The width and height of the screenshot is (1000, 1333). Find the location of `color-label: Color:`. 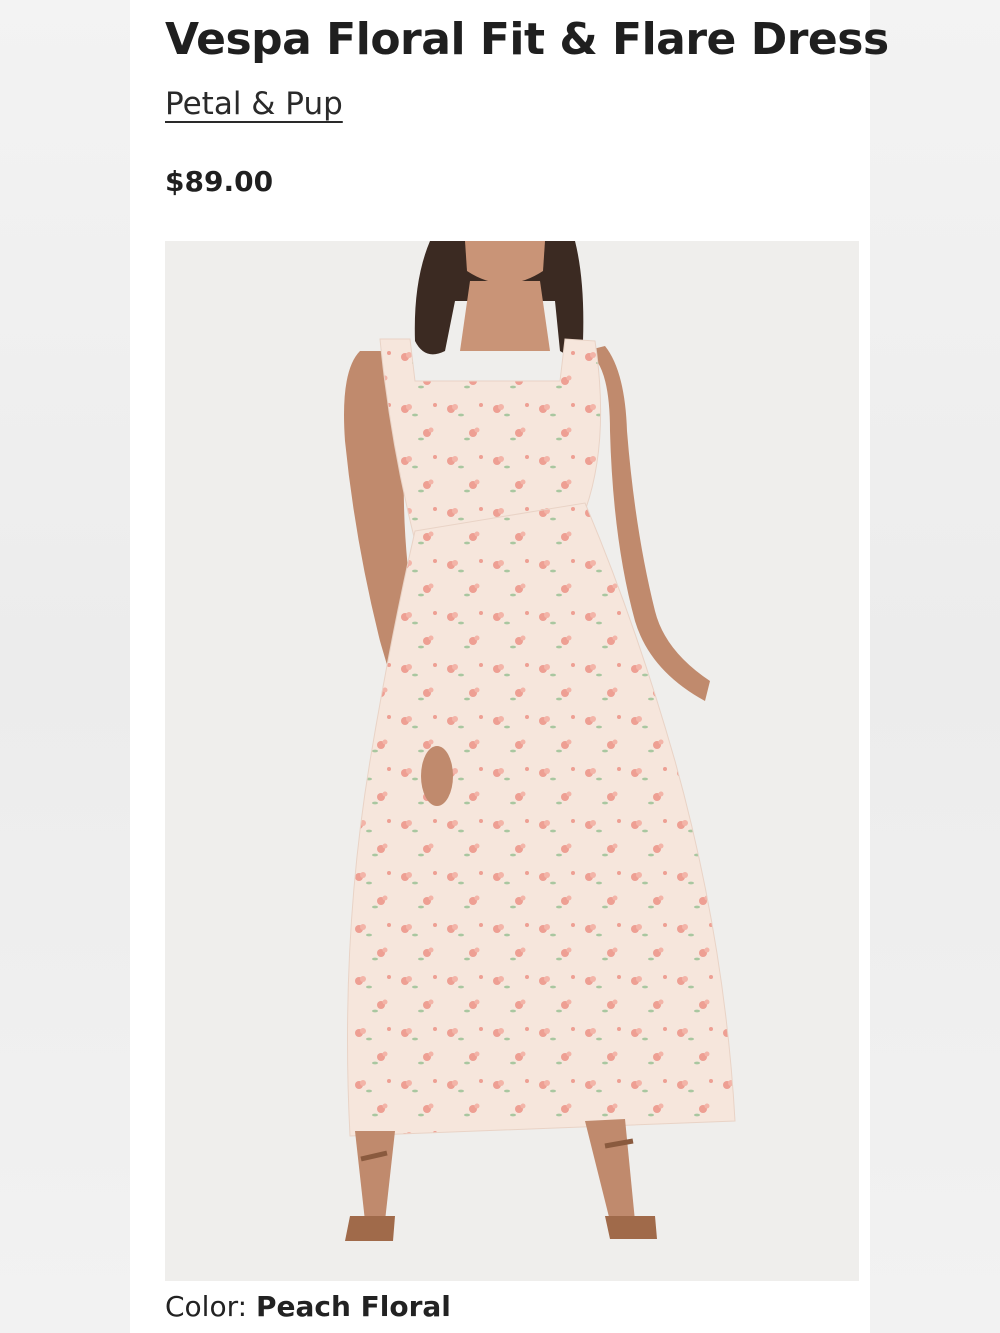

color-label: Color: is located at coordinates (206, 1306).